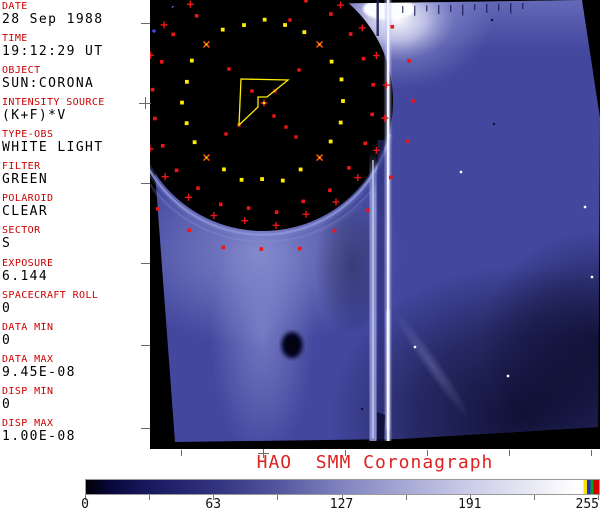  I want to click on metadata-field: INTENSITY SOURCE (K+F)*V, so click(76, 110).